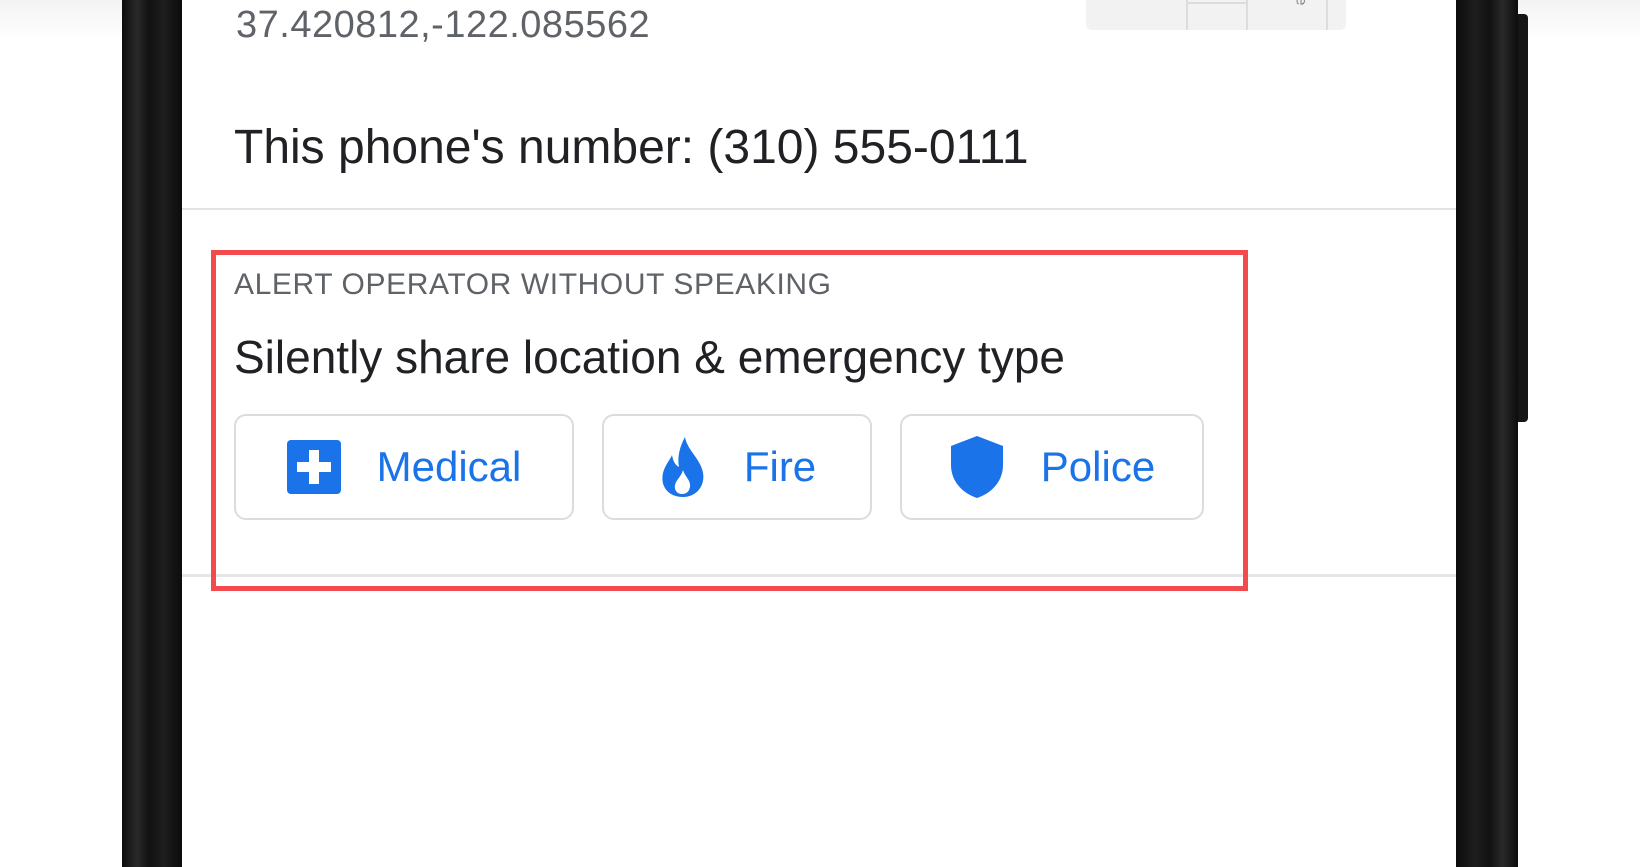 This screenshot has width=1640, height=867. Describe the element at coordinates (683, 467) in the screenshot. I see `fire-icon` at that location.